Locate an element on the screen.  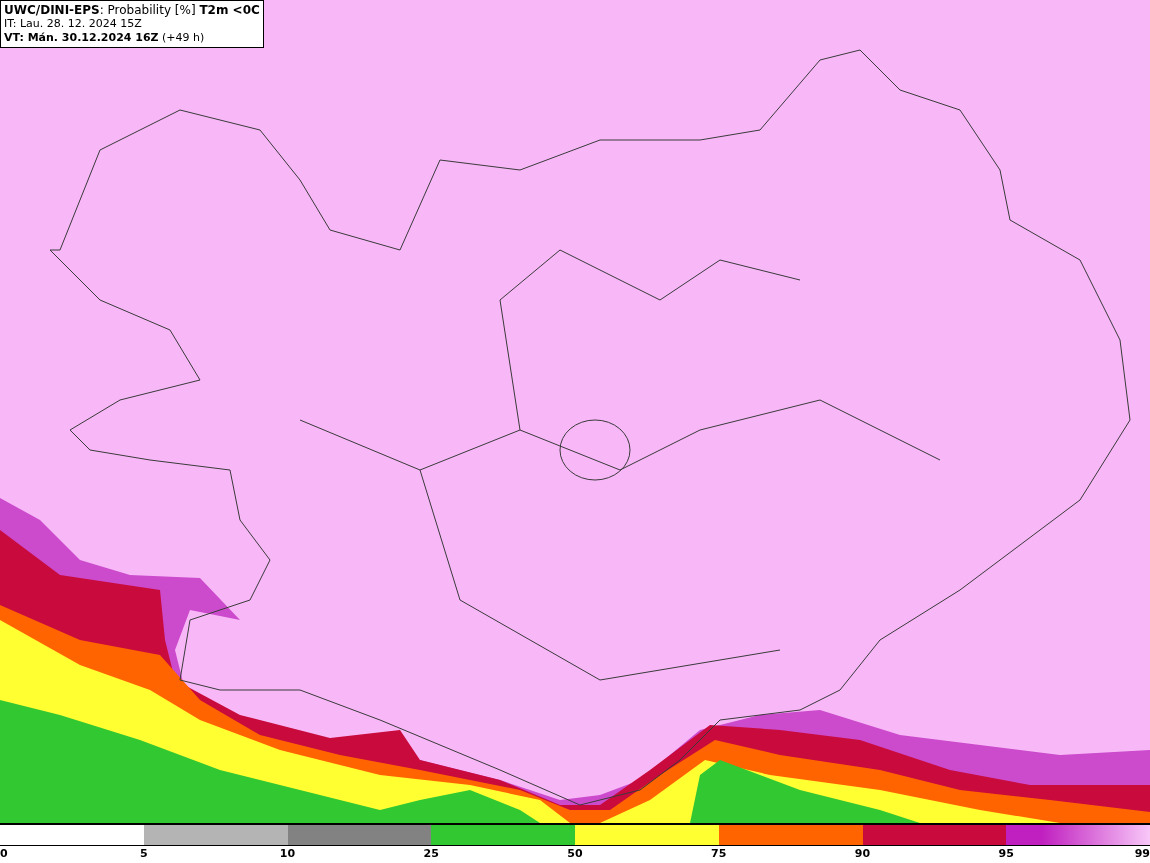
legend-tick-label: 0 is located at coordinates (4, 854).